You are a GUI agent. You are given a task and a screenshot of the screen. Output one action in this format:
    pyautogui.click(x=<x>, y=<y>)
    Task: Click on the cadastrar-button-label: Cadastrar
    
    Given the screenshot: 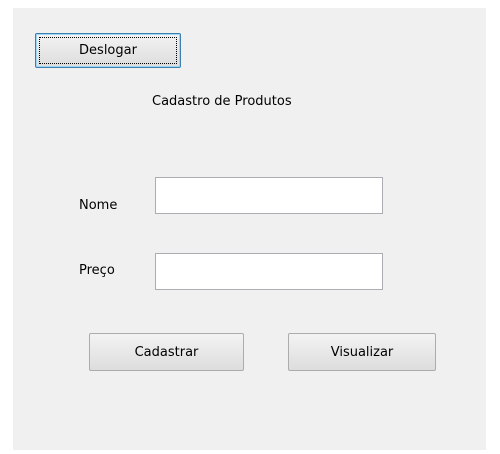 What is the action you would take?
    pyautogui.click(x=166, y=352)
    